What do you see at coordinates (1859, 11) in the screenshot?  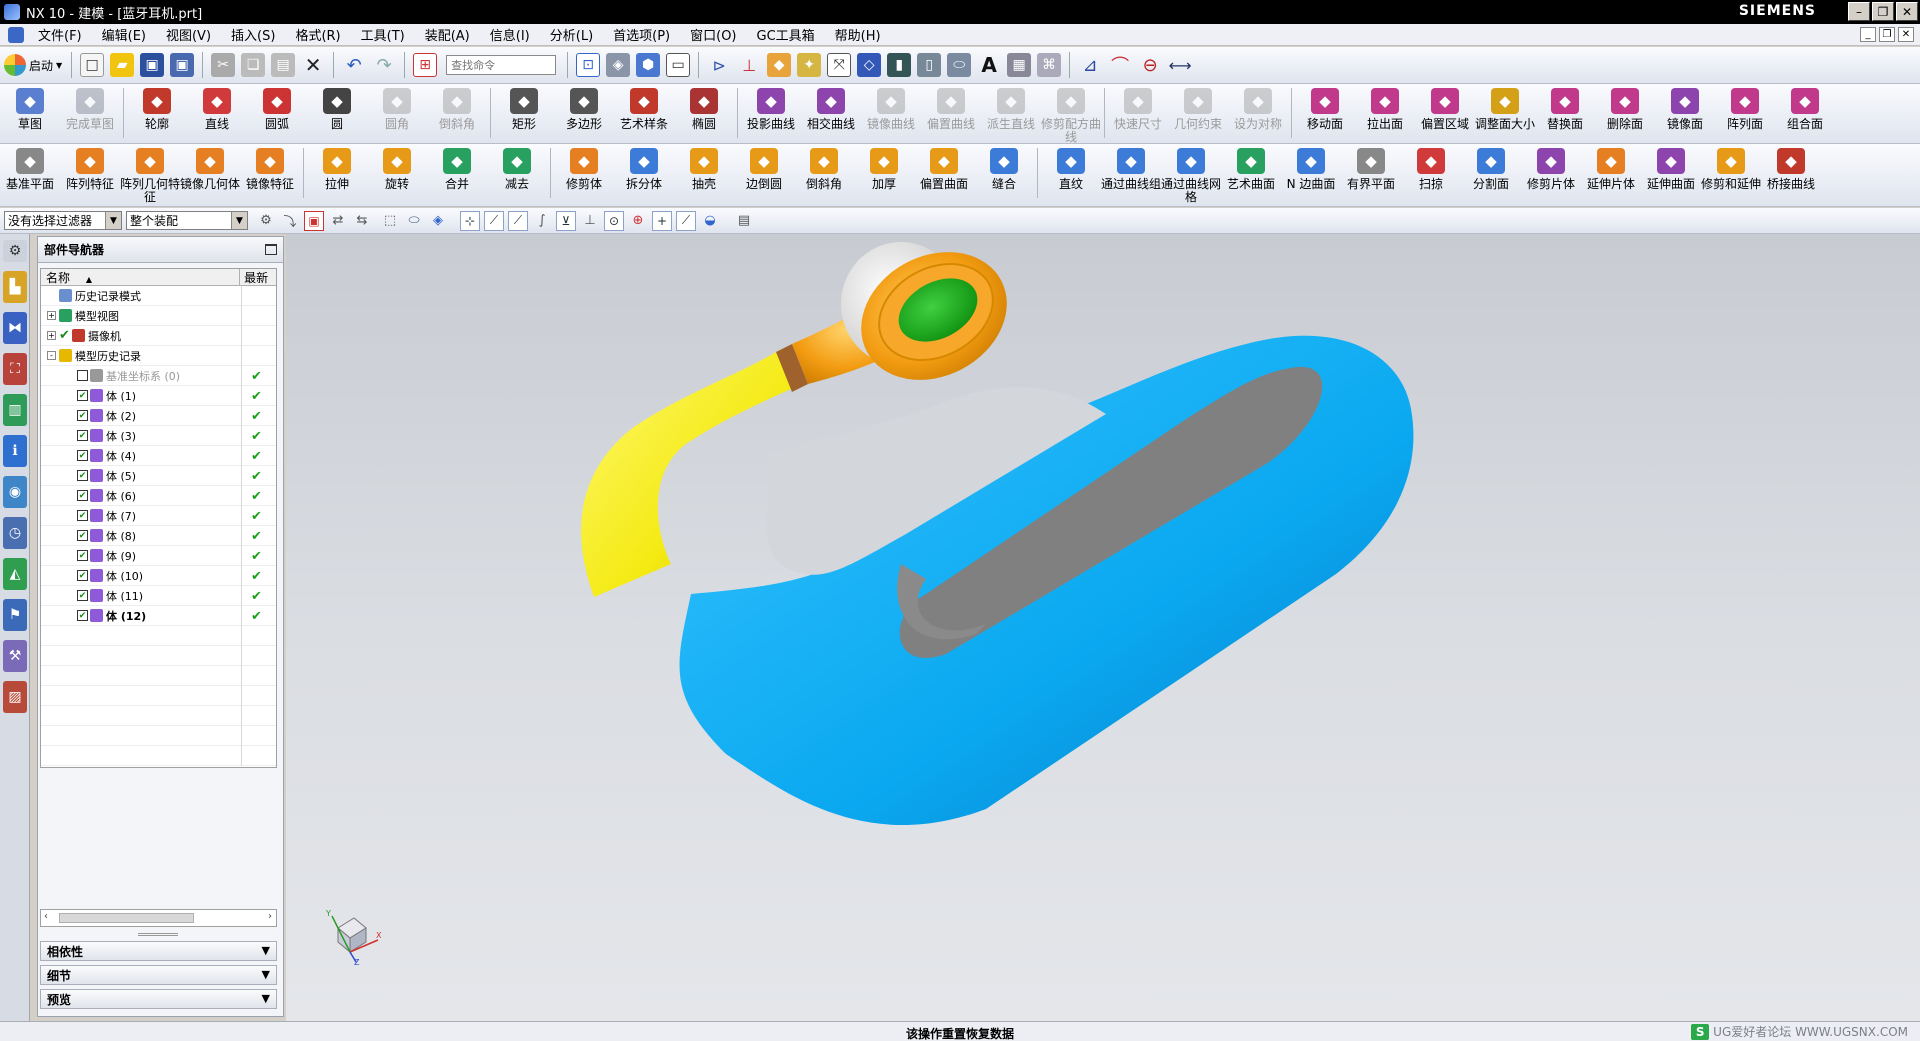 I see `minimize-button: –` at bounding box center [1859, 11].